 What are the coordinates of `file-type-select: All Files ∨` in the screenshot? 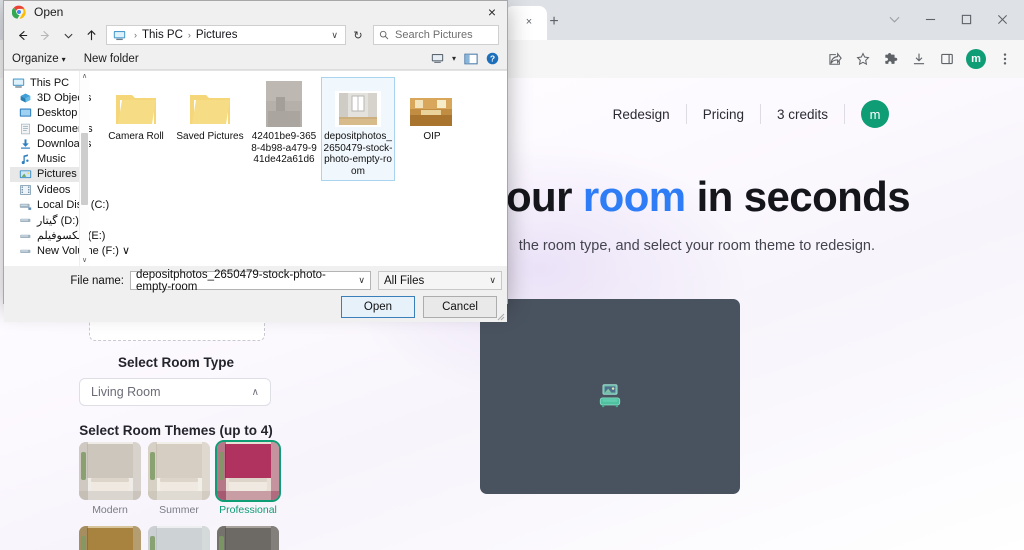 It's located at (440, 280).